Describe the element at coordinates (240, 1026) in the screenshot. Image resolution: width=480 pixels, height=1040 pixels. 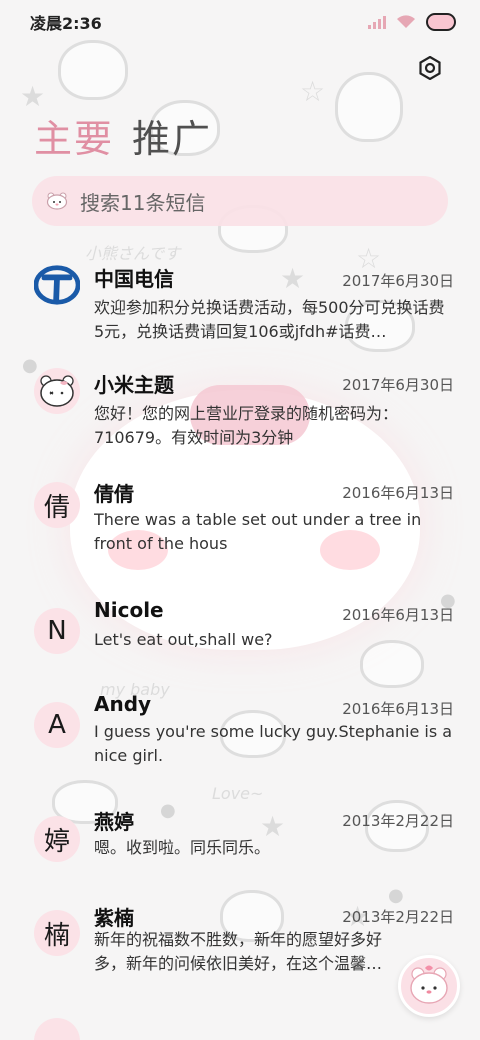
I see `conversation-item-partial` at that location.